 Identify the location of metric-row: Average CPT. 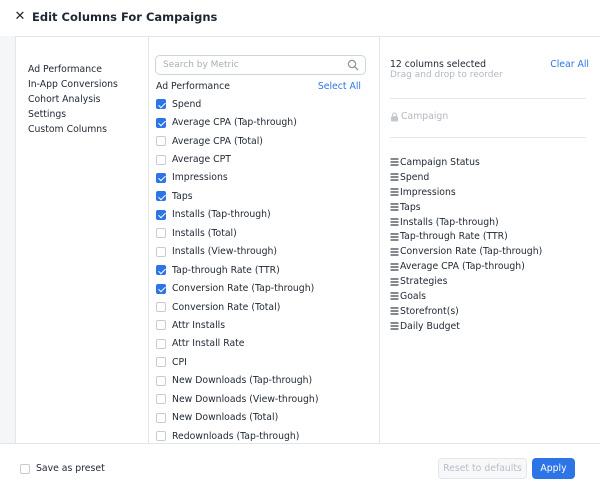
(237, 159).